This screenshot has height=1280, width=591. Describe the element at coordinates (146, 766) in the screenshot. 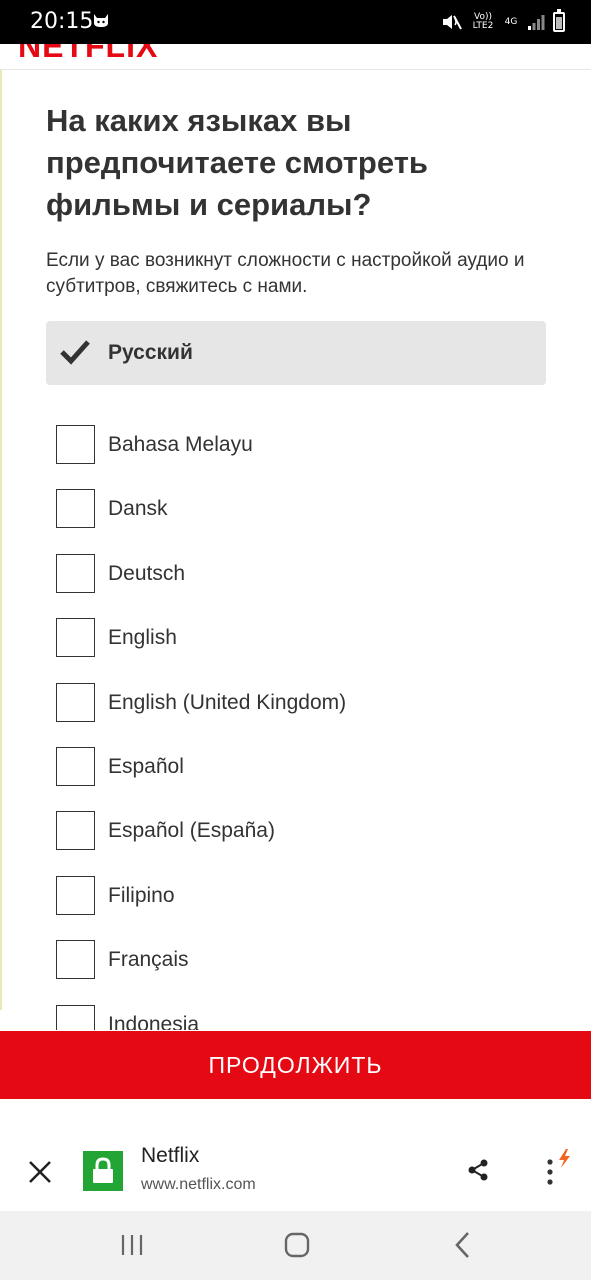

I see `language-label: Español` at that location.